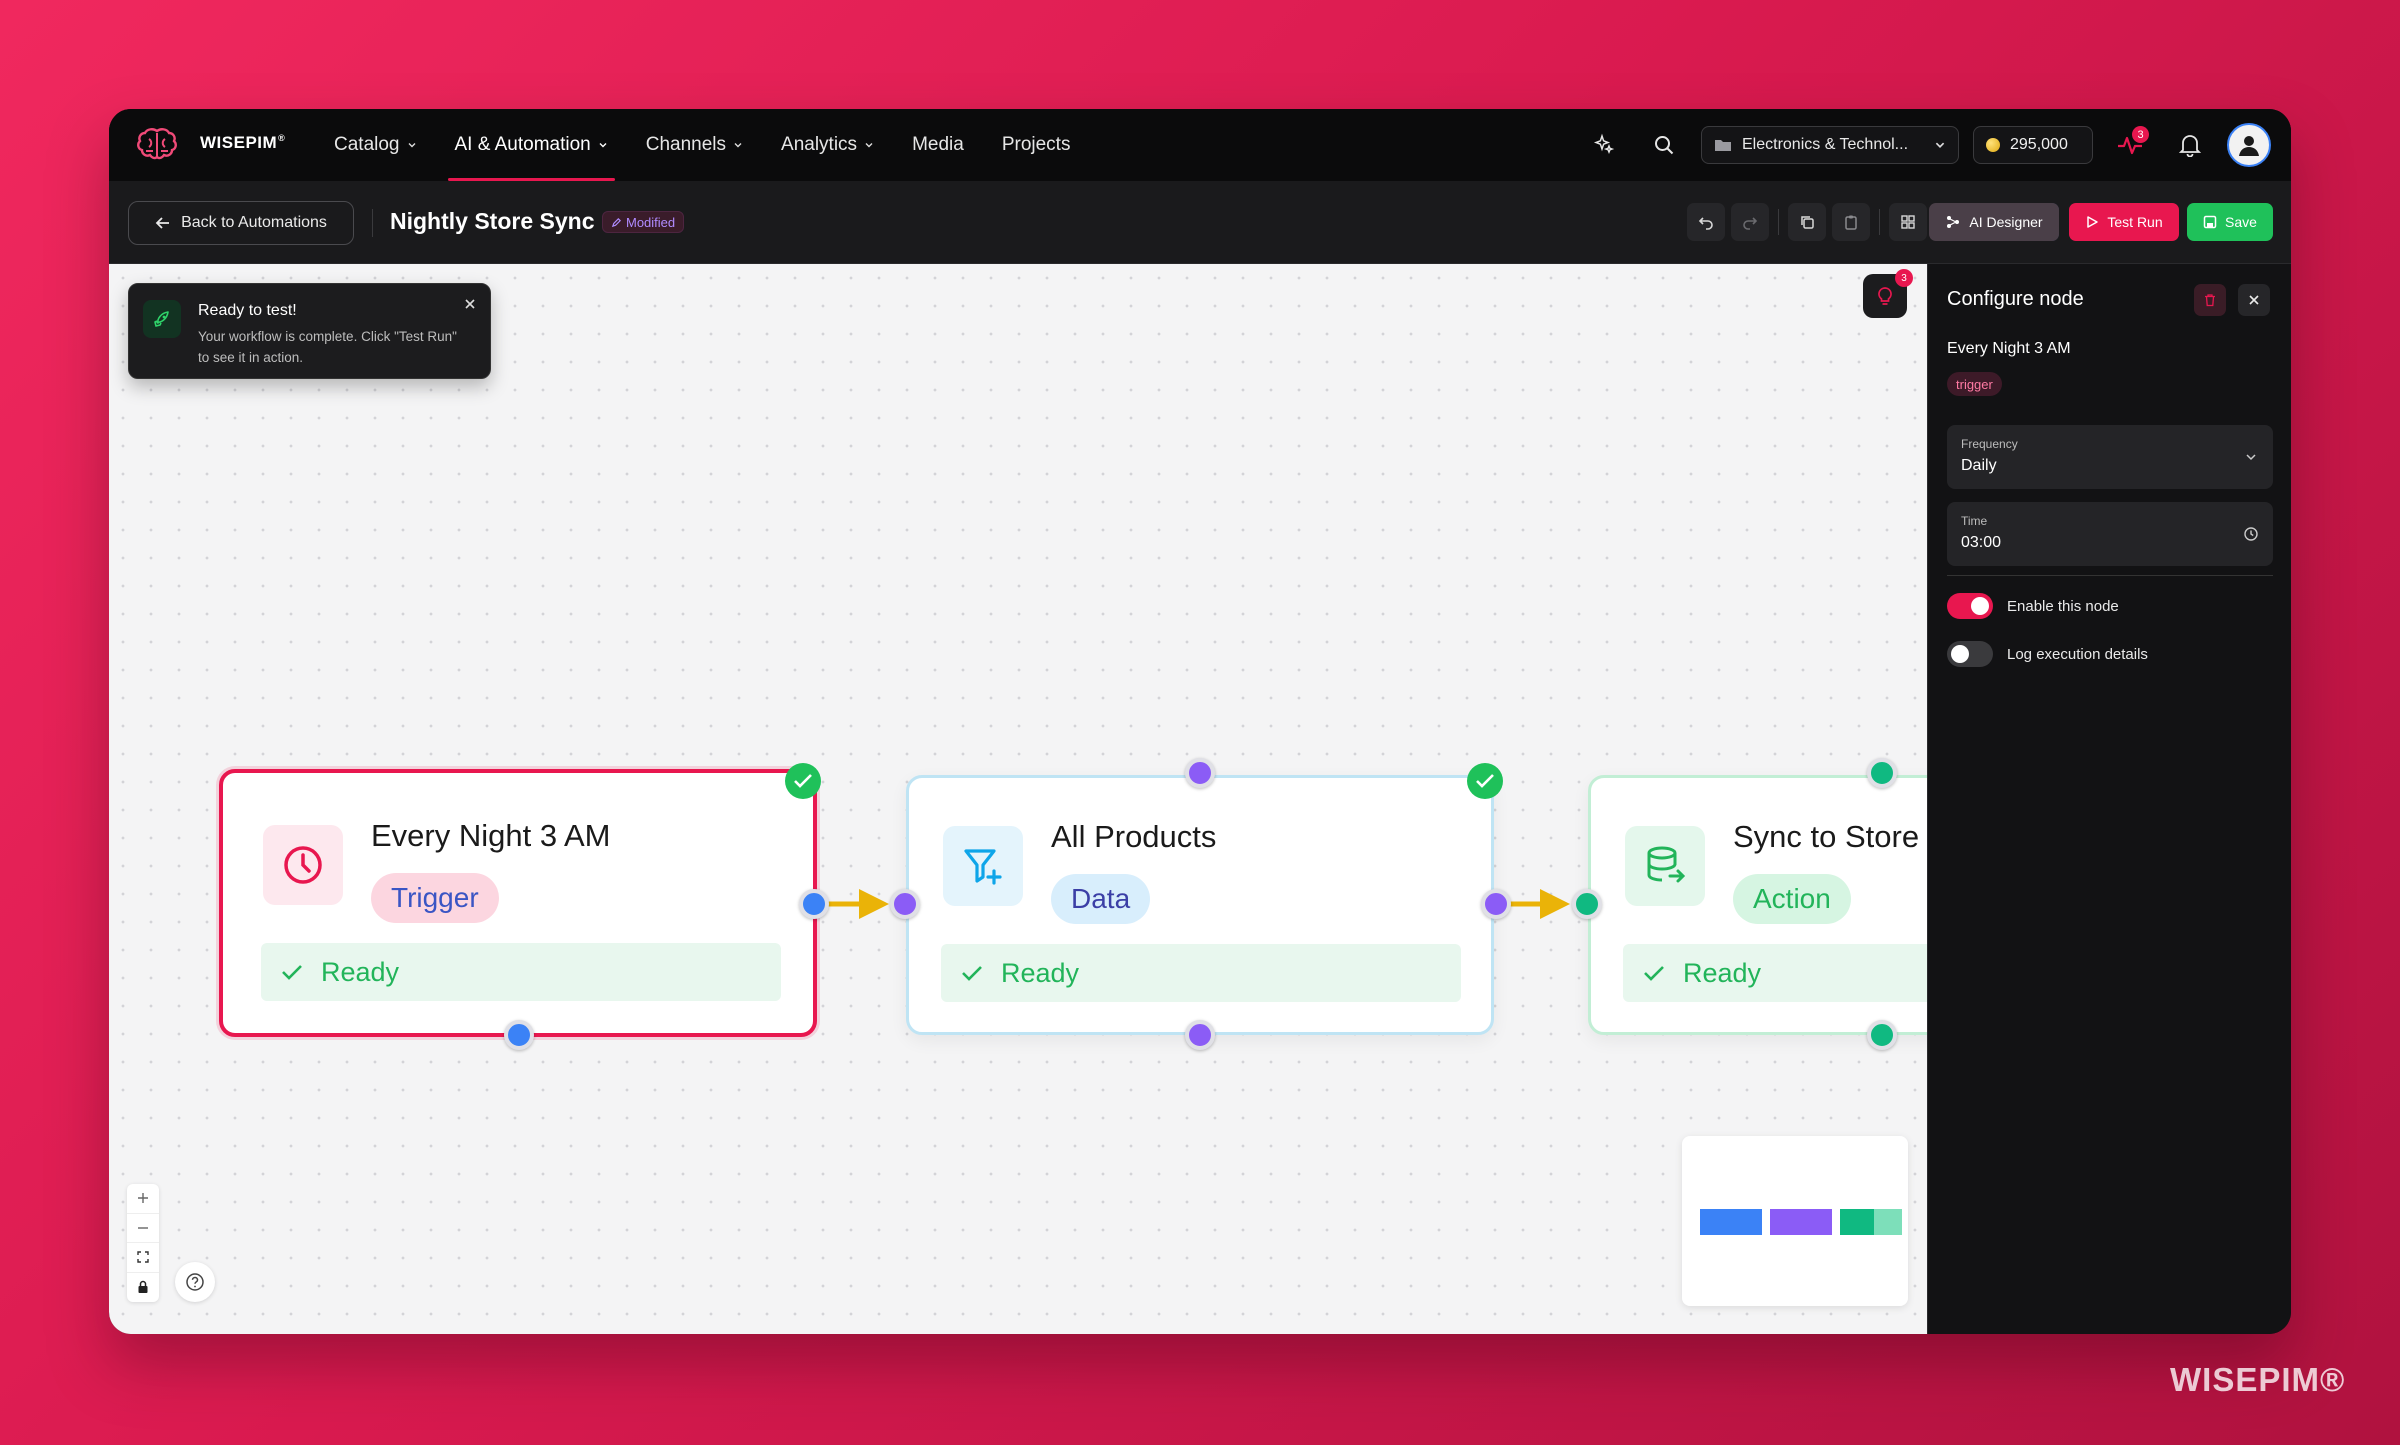 This screenshot has width=2400, height=1445. I want to click on credits-balance: 295,000, so click(2033, 145).